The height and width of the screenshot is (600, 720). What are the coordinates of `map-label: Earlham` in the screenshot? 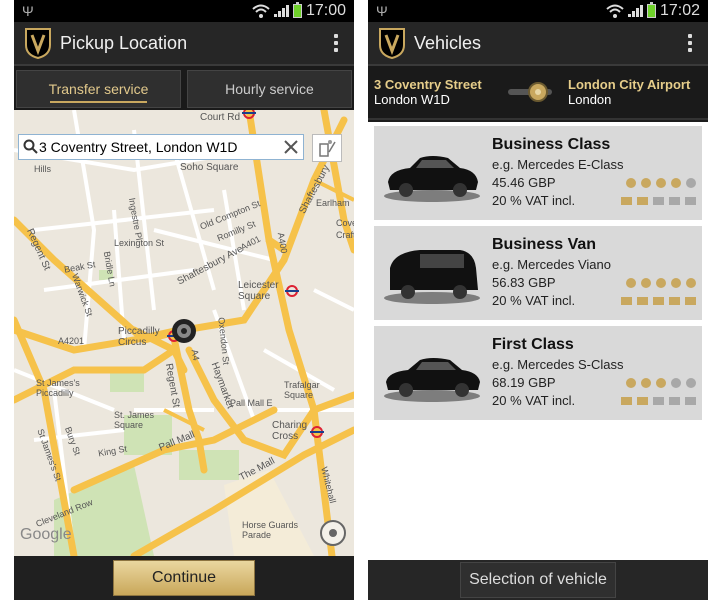 It's located at (333, 203).